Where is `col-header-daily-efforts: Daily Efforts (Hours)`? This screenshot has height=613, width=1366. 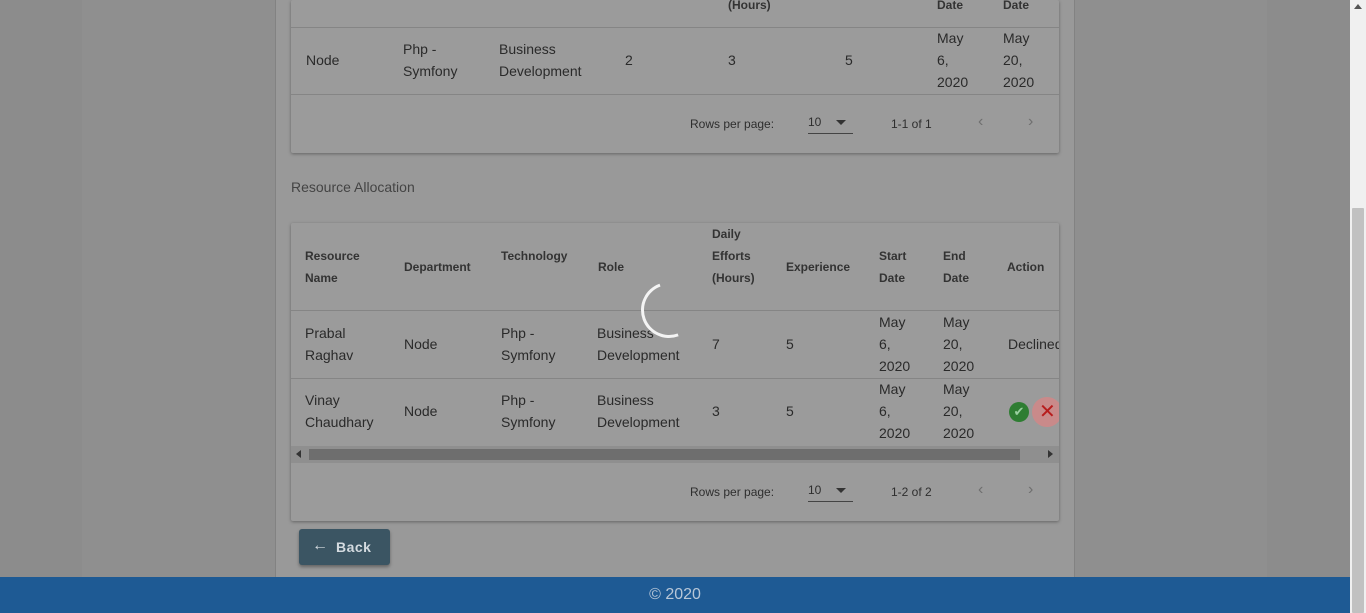
col-header-daily-efforts: Daily Efforts (Hours) is located at coordinates (737, 256).